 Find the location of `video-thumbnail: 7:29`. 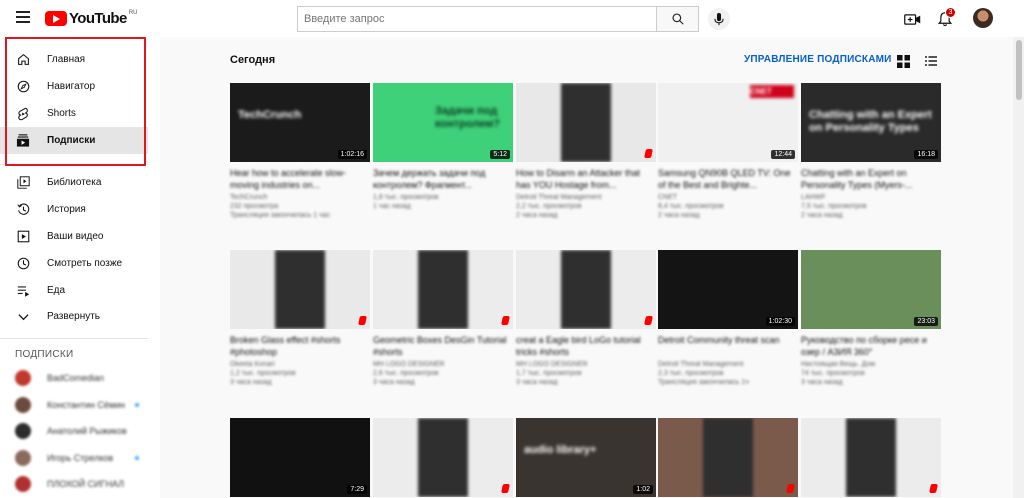

video-thumbnail: 7:29 is located at coordinates (300, 457).